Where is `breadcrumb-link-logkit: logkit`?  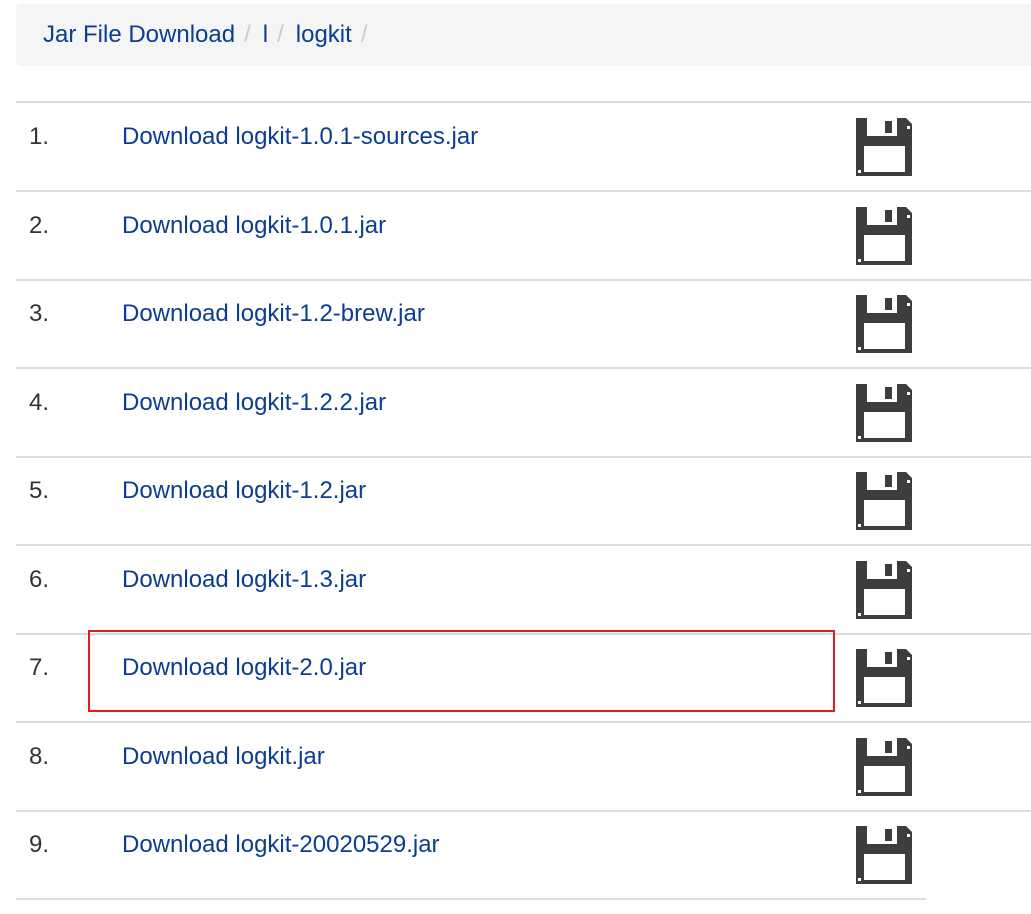
breadcrumb-link-logkit: logkit is located at coordinates (324, 35).